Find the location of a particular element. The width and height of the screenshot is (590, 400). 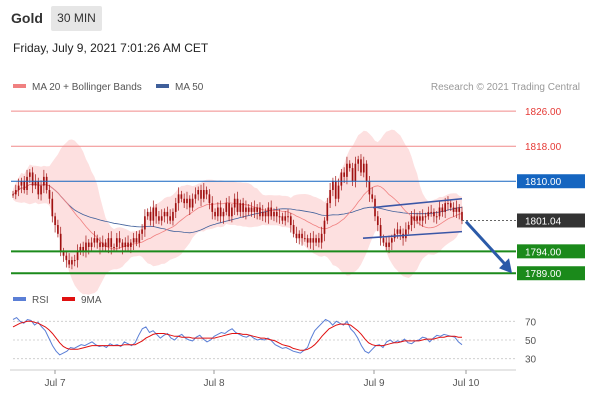

last-price-level-label: 1801.04 is located at coordinates (543, 221).